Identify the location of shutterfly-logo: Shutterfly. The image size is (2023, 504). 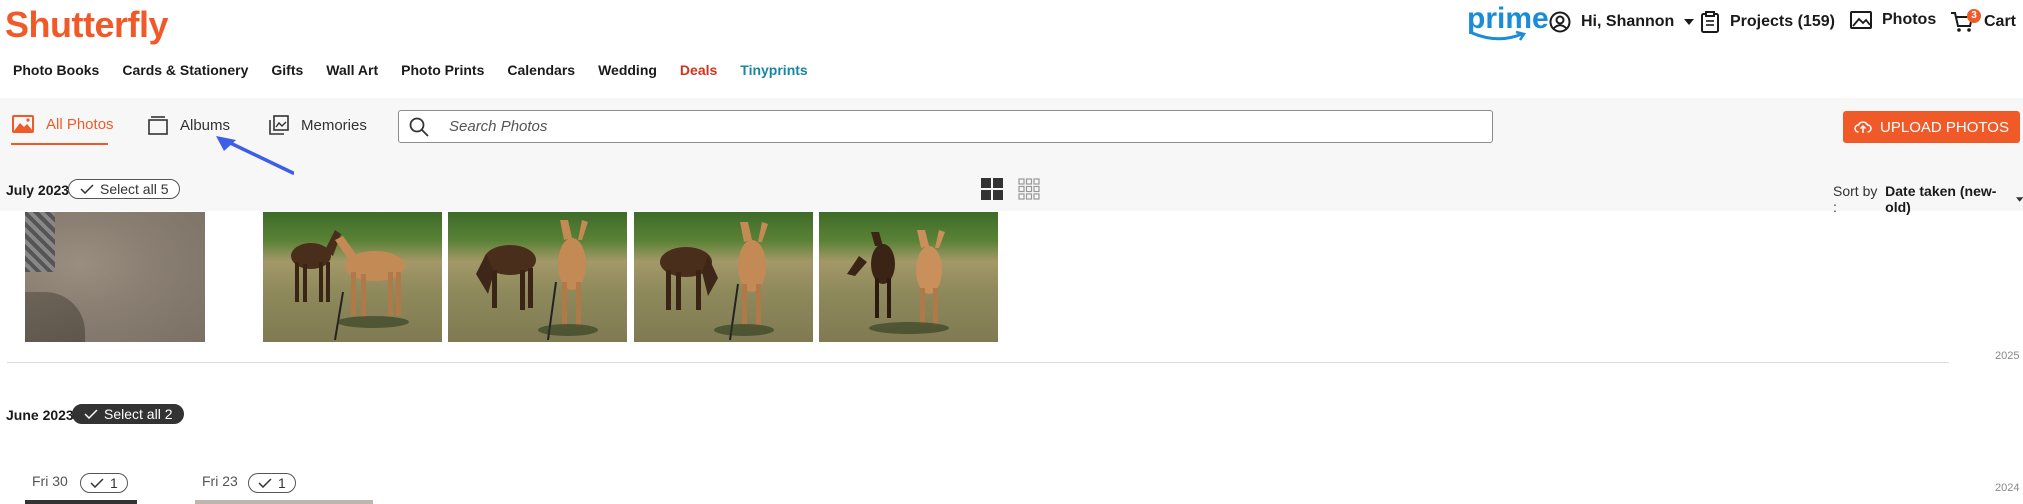
(87, 25).